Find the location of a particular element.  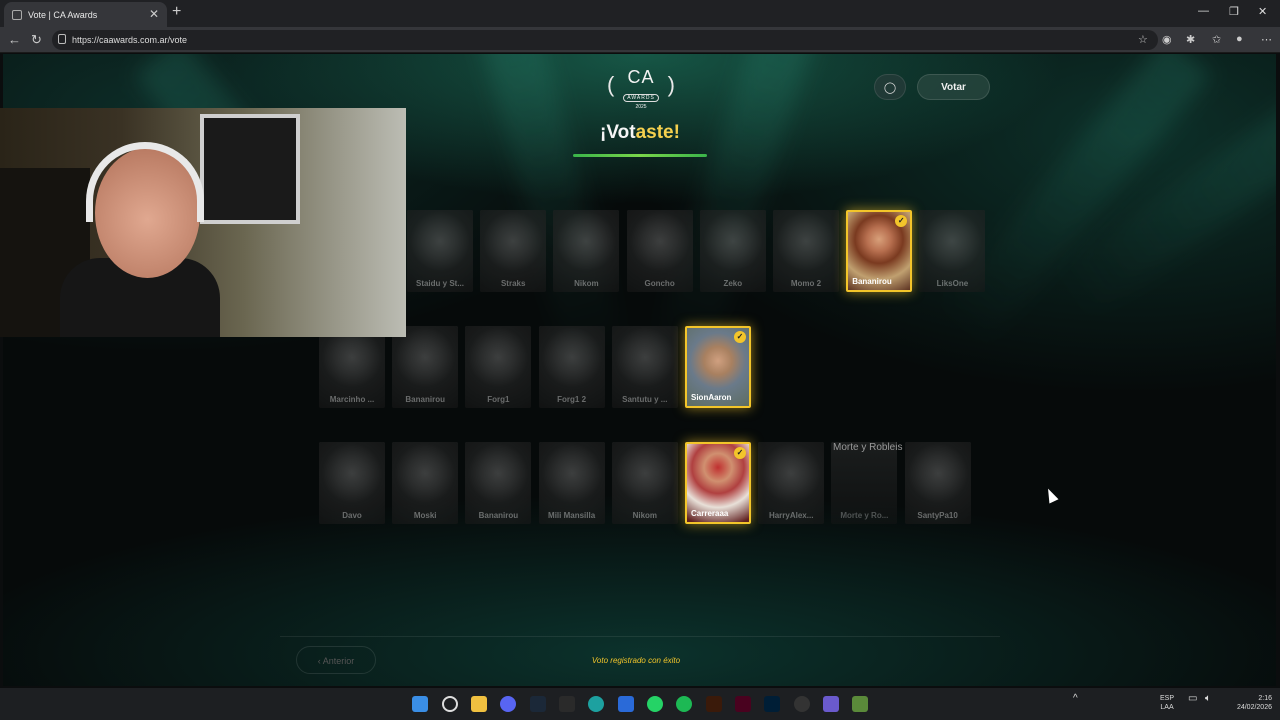

file-explorer-icon is located at coordinates (479, 704).